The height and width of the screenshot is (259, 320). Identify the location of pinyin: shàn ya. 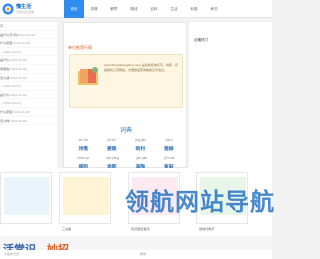
(83, 157).